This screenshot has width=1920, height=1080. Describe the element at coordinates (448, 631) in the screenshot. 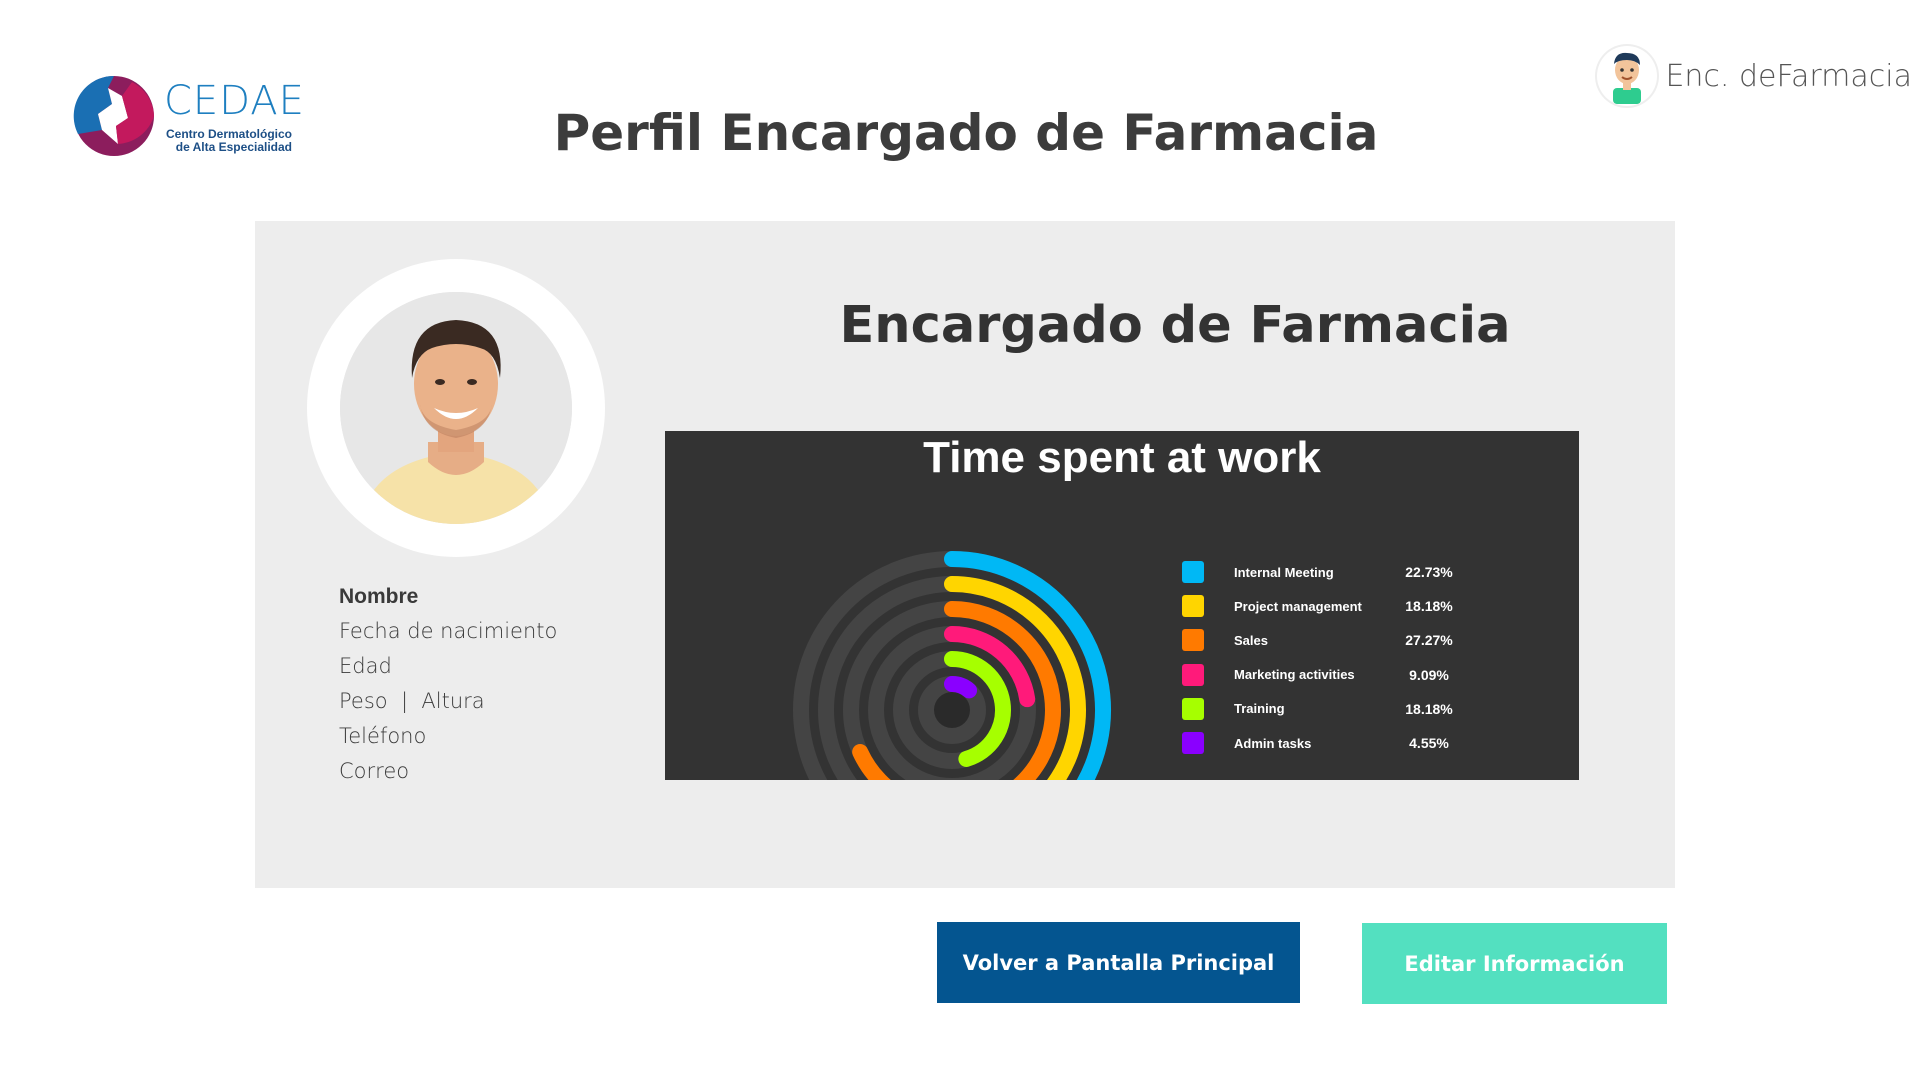

I see `field-fecha-nacimiento: Fecha de nacimiento` at that location.